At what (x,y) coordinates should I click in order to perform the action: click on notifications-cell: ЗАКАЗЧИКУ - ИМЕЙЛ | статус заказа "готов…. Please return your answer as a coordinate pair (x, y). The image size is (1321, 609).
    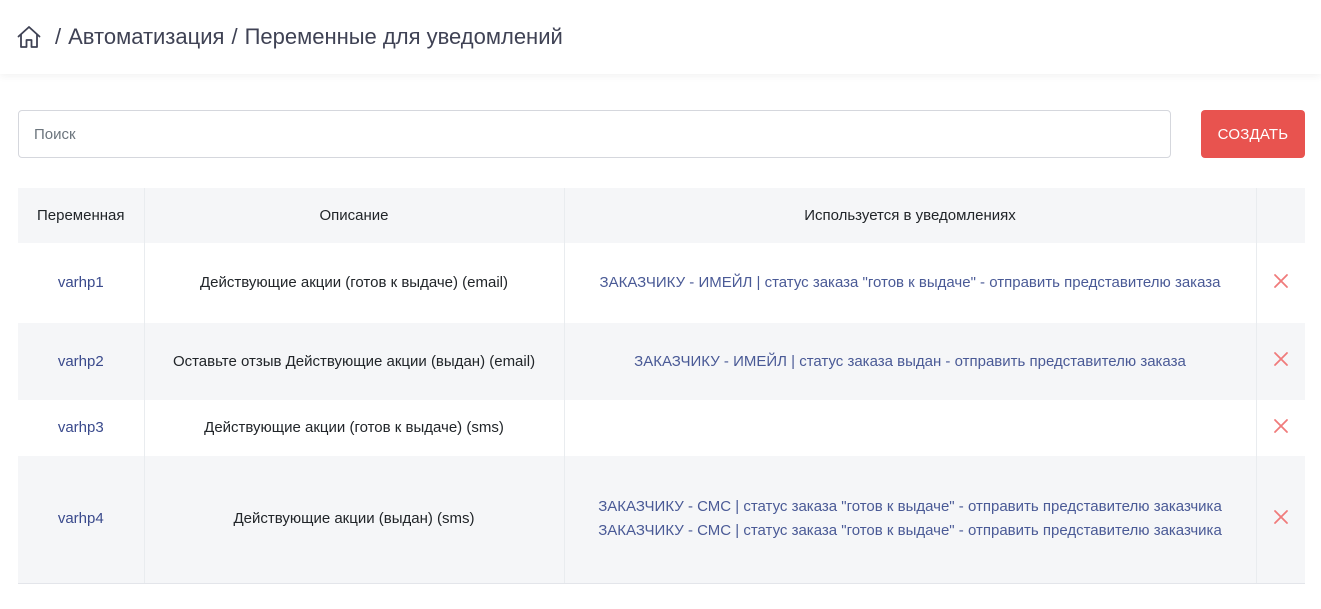
    Looking at the image, I should click on (910, 283).